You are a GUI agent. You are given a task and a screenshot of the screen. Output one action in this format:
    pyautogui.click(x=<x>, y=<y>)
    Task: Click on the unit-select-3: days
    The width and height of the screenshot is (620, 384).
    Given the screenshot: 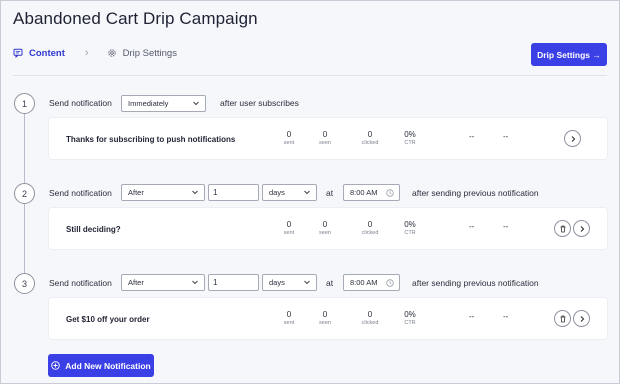 What is the action you would take?
    pyautogui.click(x=289, y=282)
    